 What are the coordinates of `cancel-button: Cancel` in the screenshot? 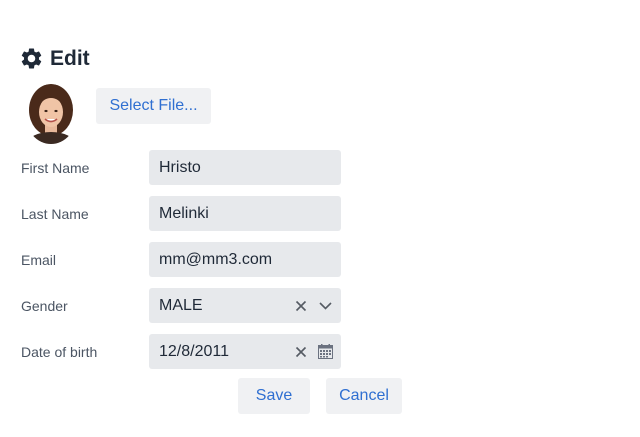 It's located at (364, 396).